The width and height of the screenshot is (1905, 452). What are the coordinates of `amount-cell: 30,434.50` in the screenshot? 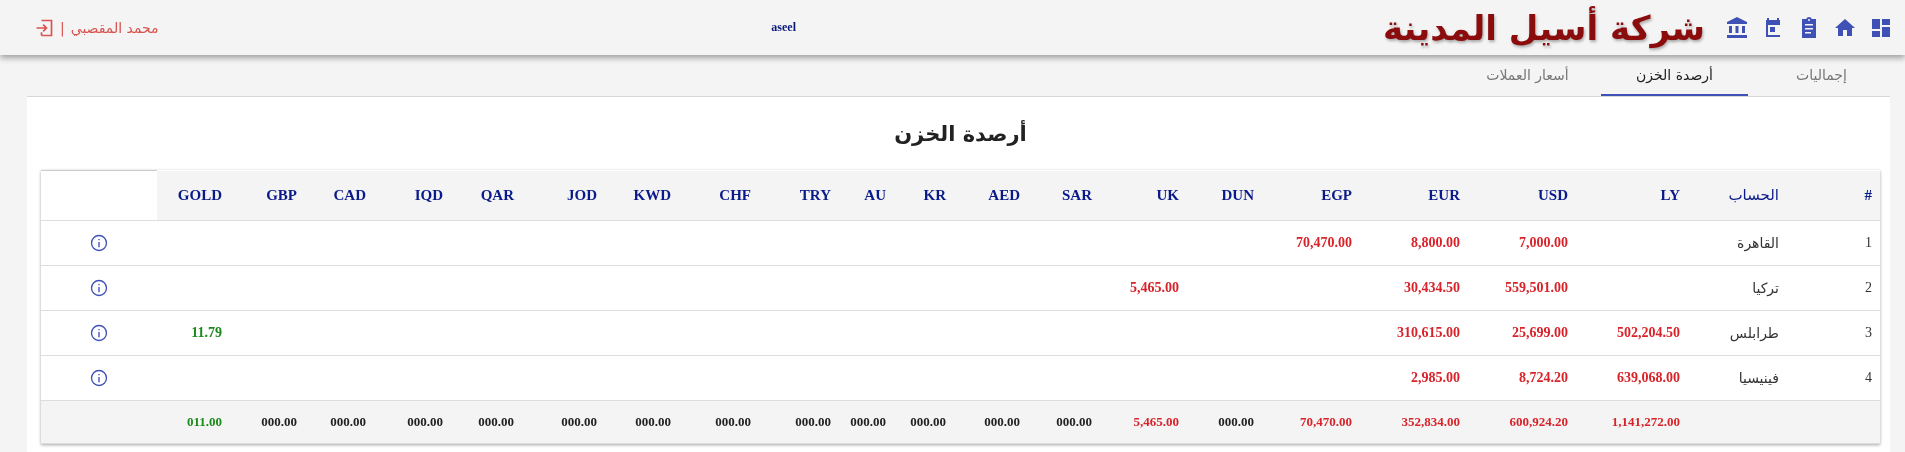 It's located at (1414, 288).